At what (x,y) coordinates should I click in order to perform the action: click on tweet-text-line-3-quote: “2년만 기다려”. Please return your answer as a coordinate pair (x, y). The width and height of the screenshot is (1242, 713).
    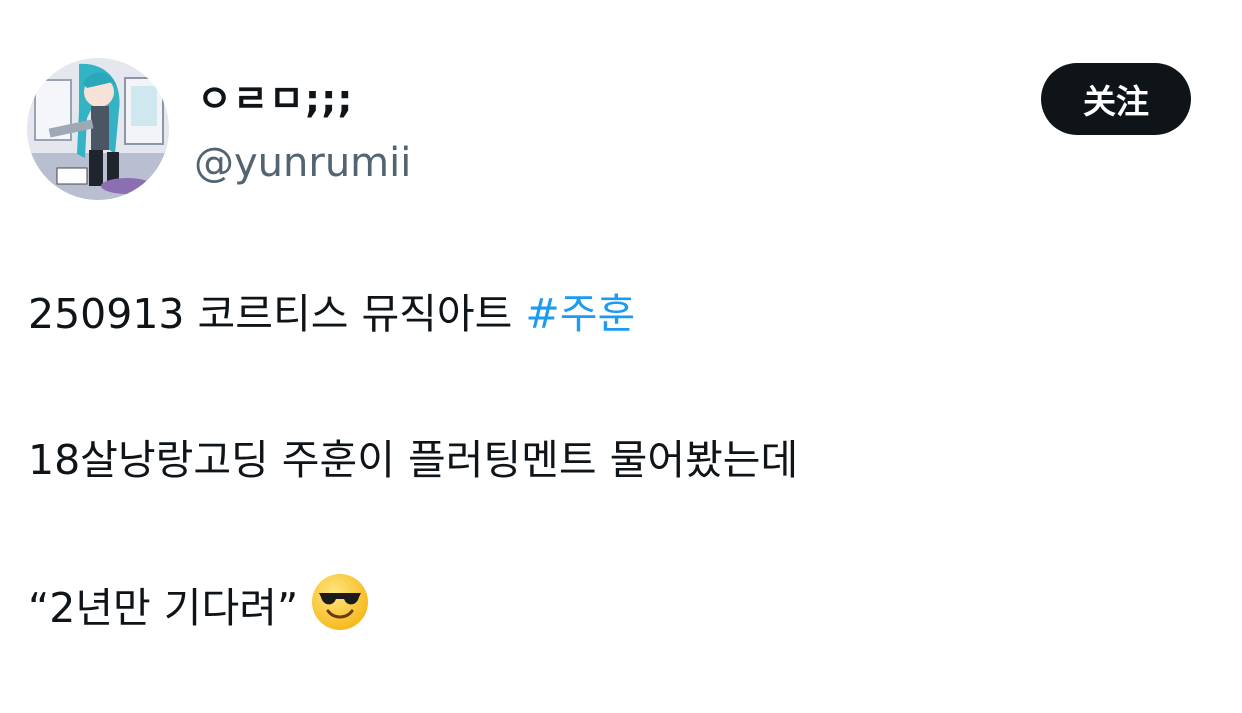
    Looking at the image, I should click on (163, 608).